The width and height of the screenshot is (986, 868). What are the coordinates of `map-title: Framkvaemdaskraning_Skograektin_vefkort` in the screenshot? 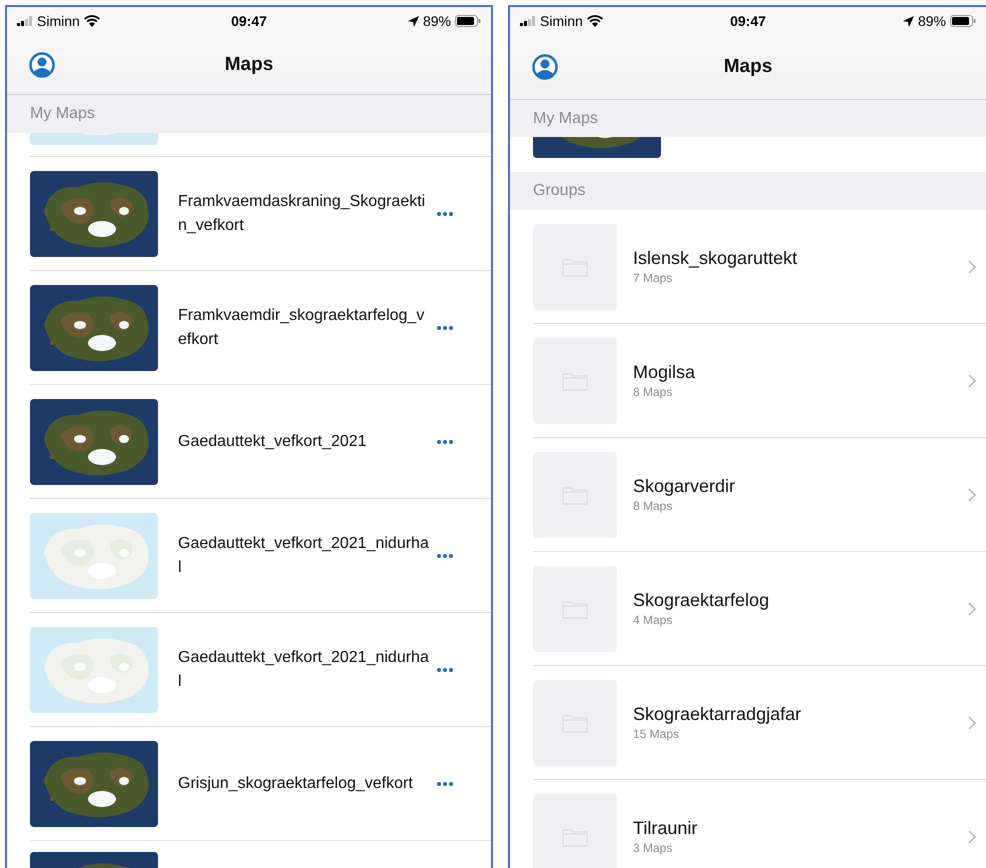 It's located at (304, 214).